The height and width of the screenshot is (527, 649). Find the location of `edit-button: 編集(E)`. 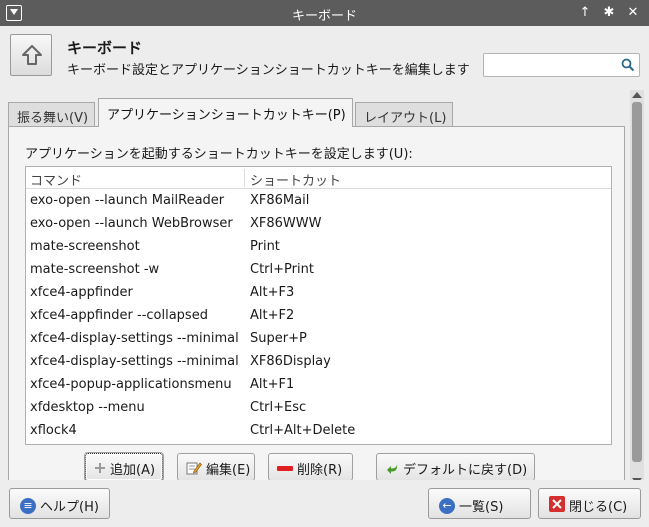

edit-button: 編集(E) is located at coordinates (216, 467).